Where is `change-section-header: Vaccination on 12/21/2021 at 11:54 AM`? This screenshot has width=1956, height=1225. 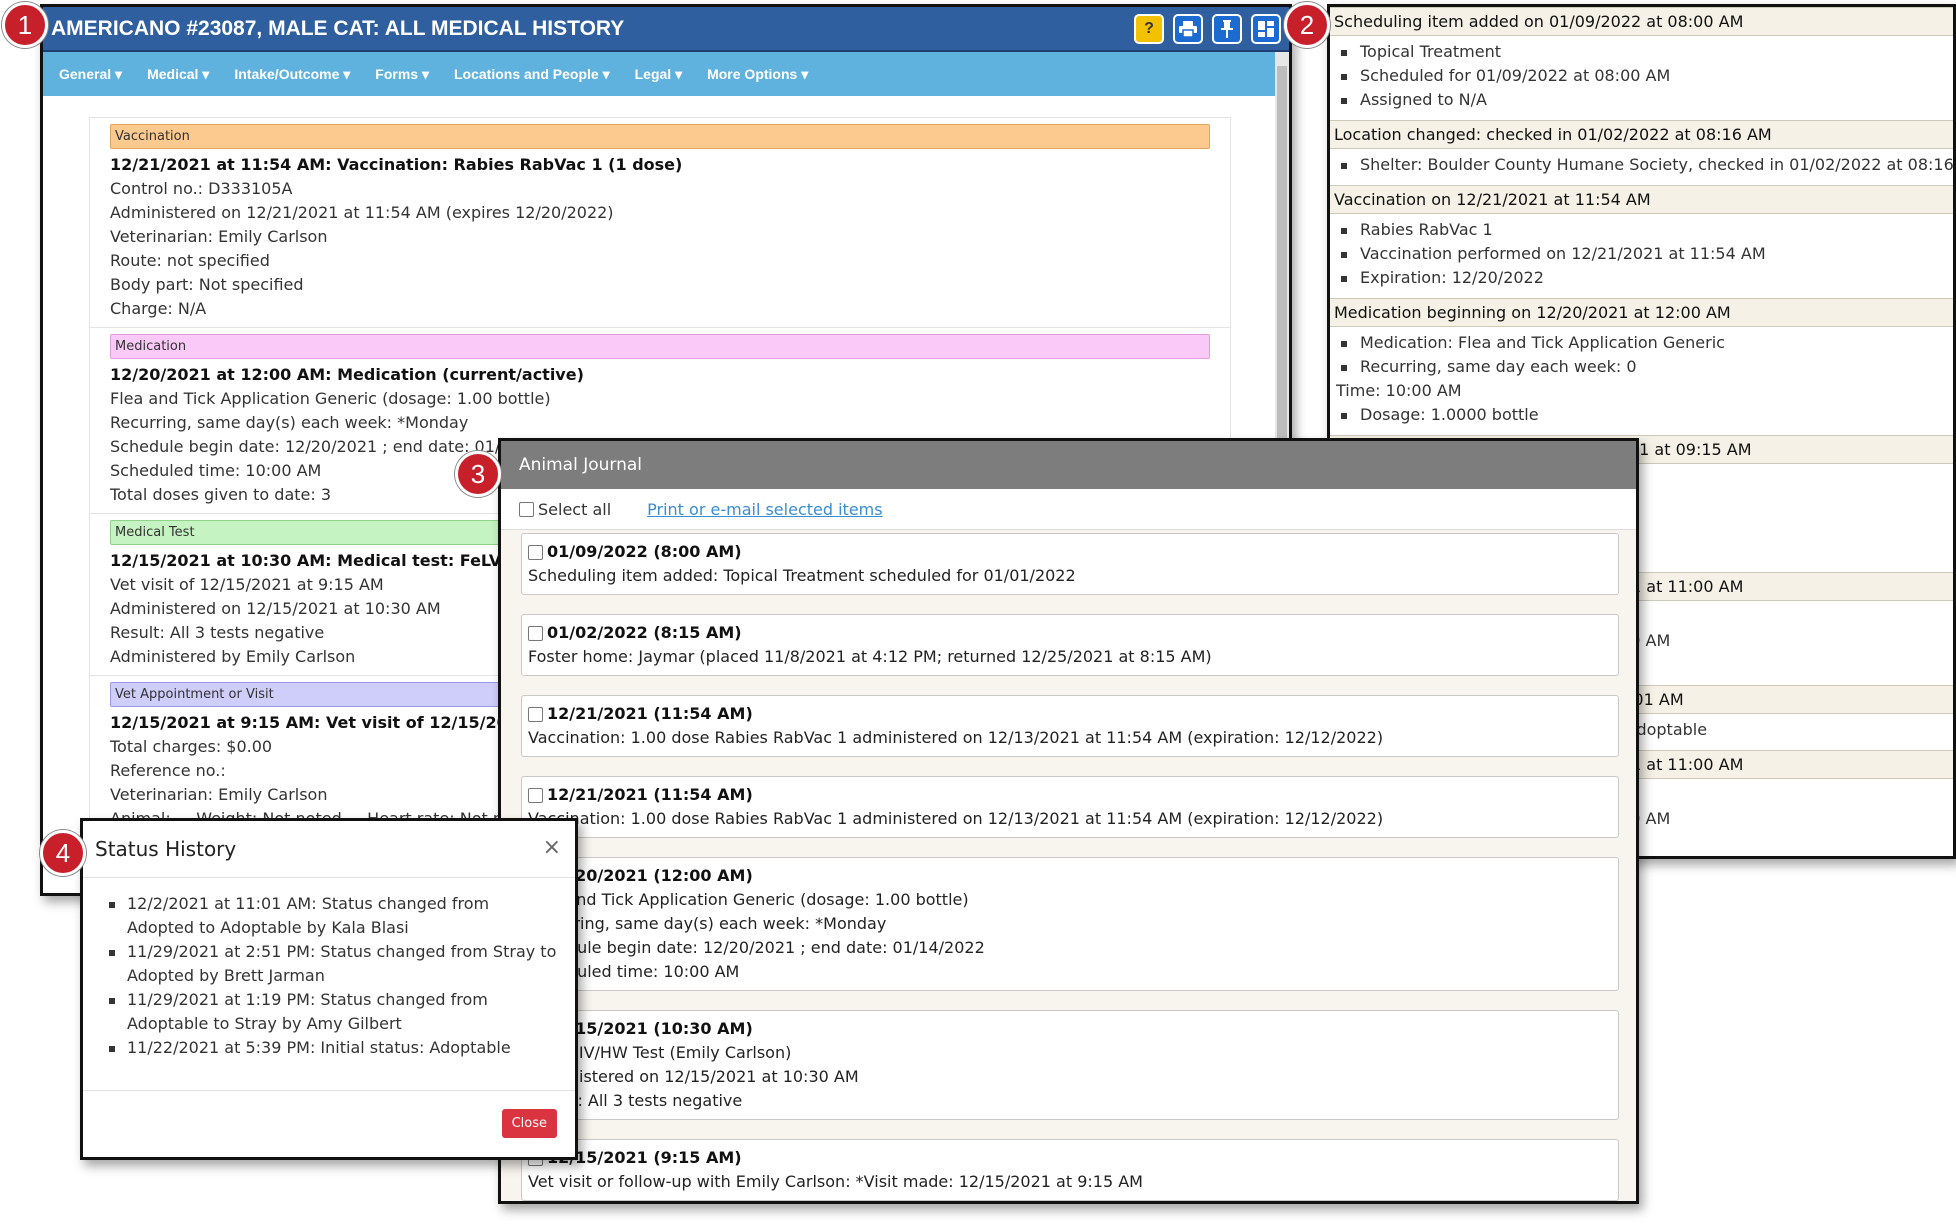
change-section-header: Vaccination on 12/21/2021 at 11:54 AM is located at coordinates (1641, 199).